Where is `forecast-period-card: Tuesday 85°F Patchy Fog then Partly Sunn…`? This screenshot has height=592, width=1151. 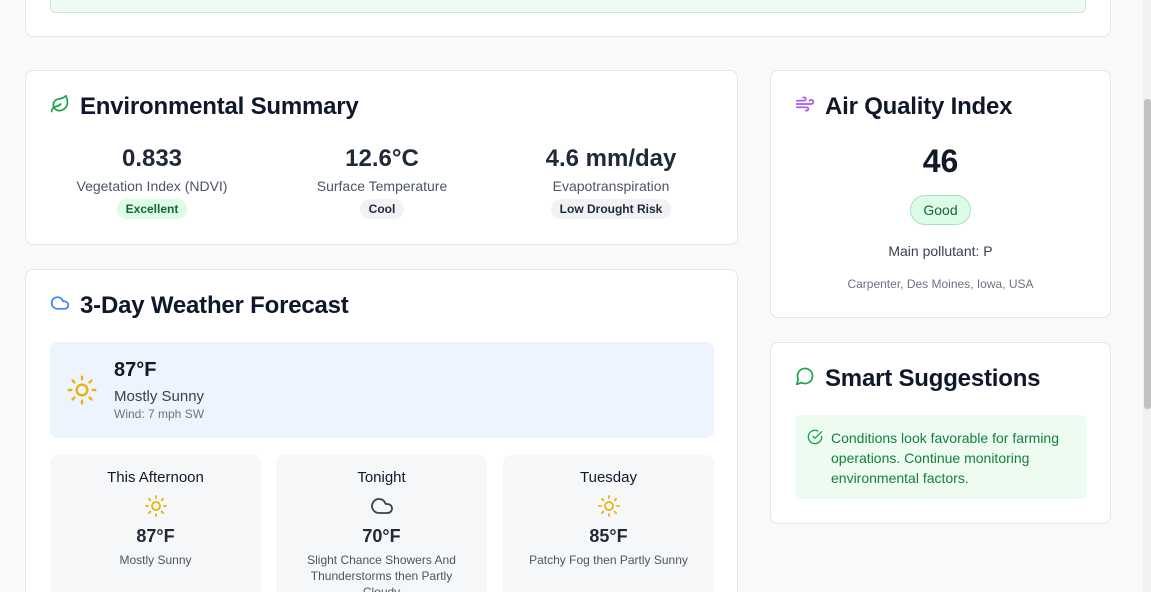
forecast-period-card: Tuesday 85°F Patchy Fog then Partly Sunn… is located at coordinates (608, 523).